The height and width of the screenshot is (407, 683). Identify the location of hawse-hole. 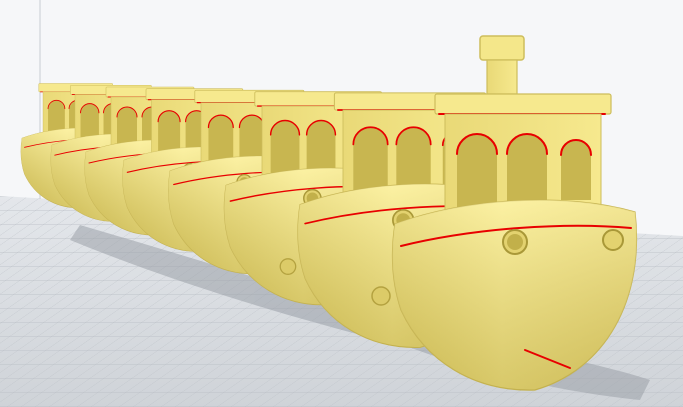
(613, 240).